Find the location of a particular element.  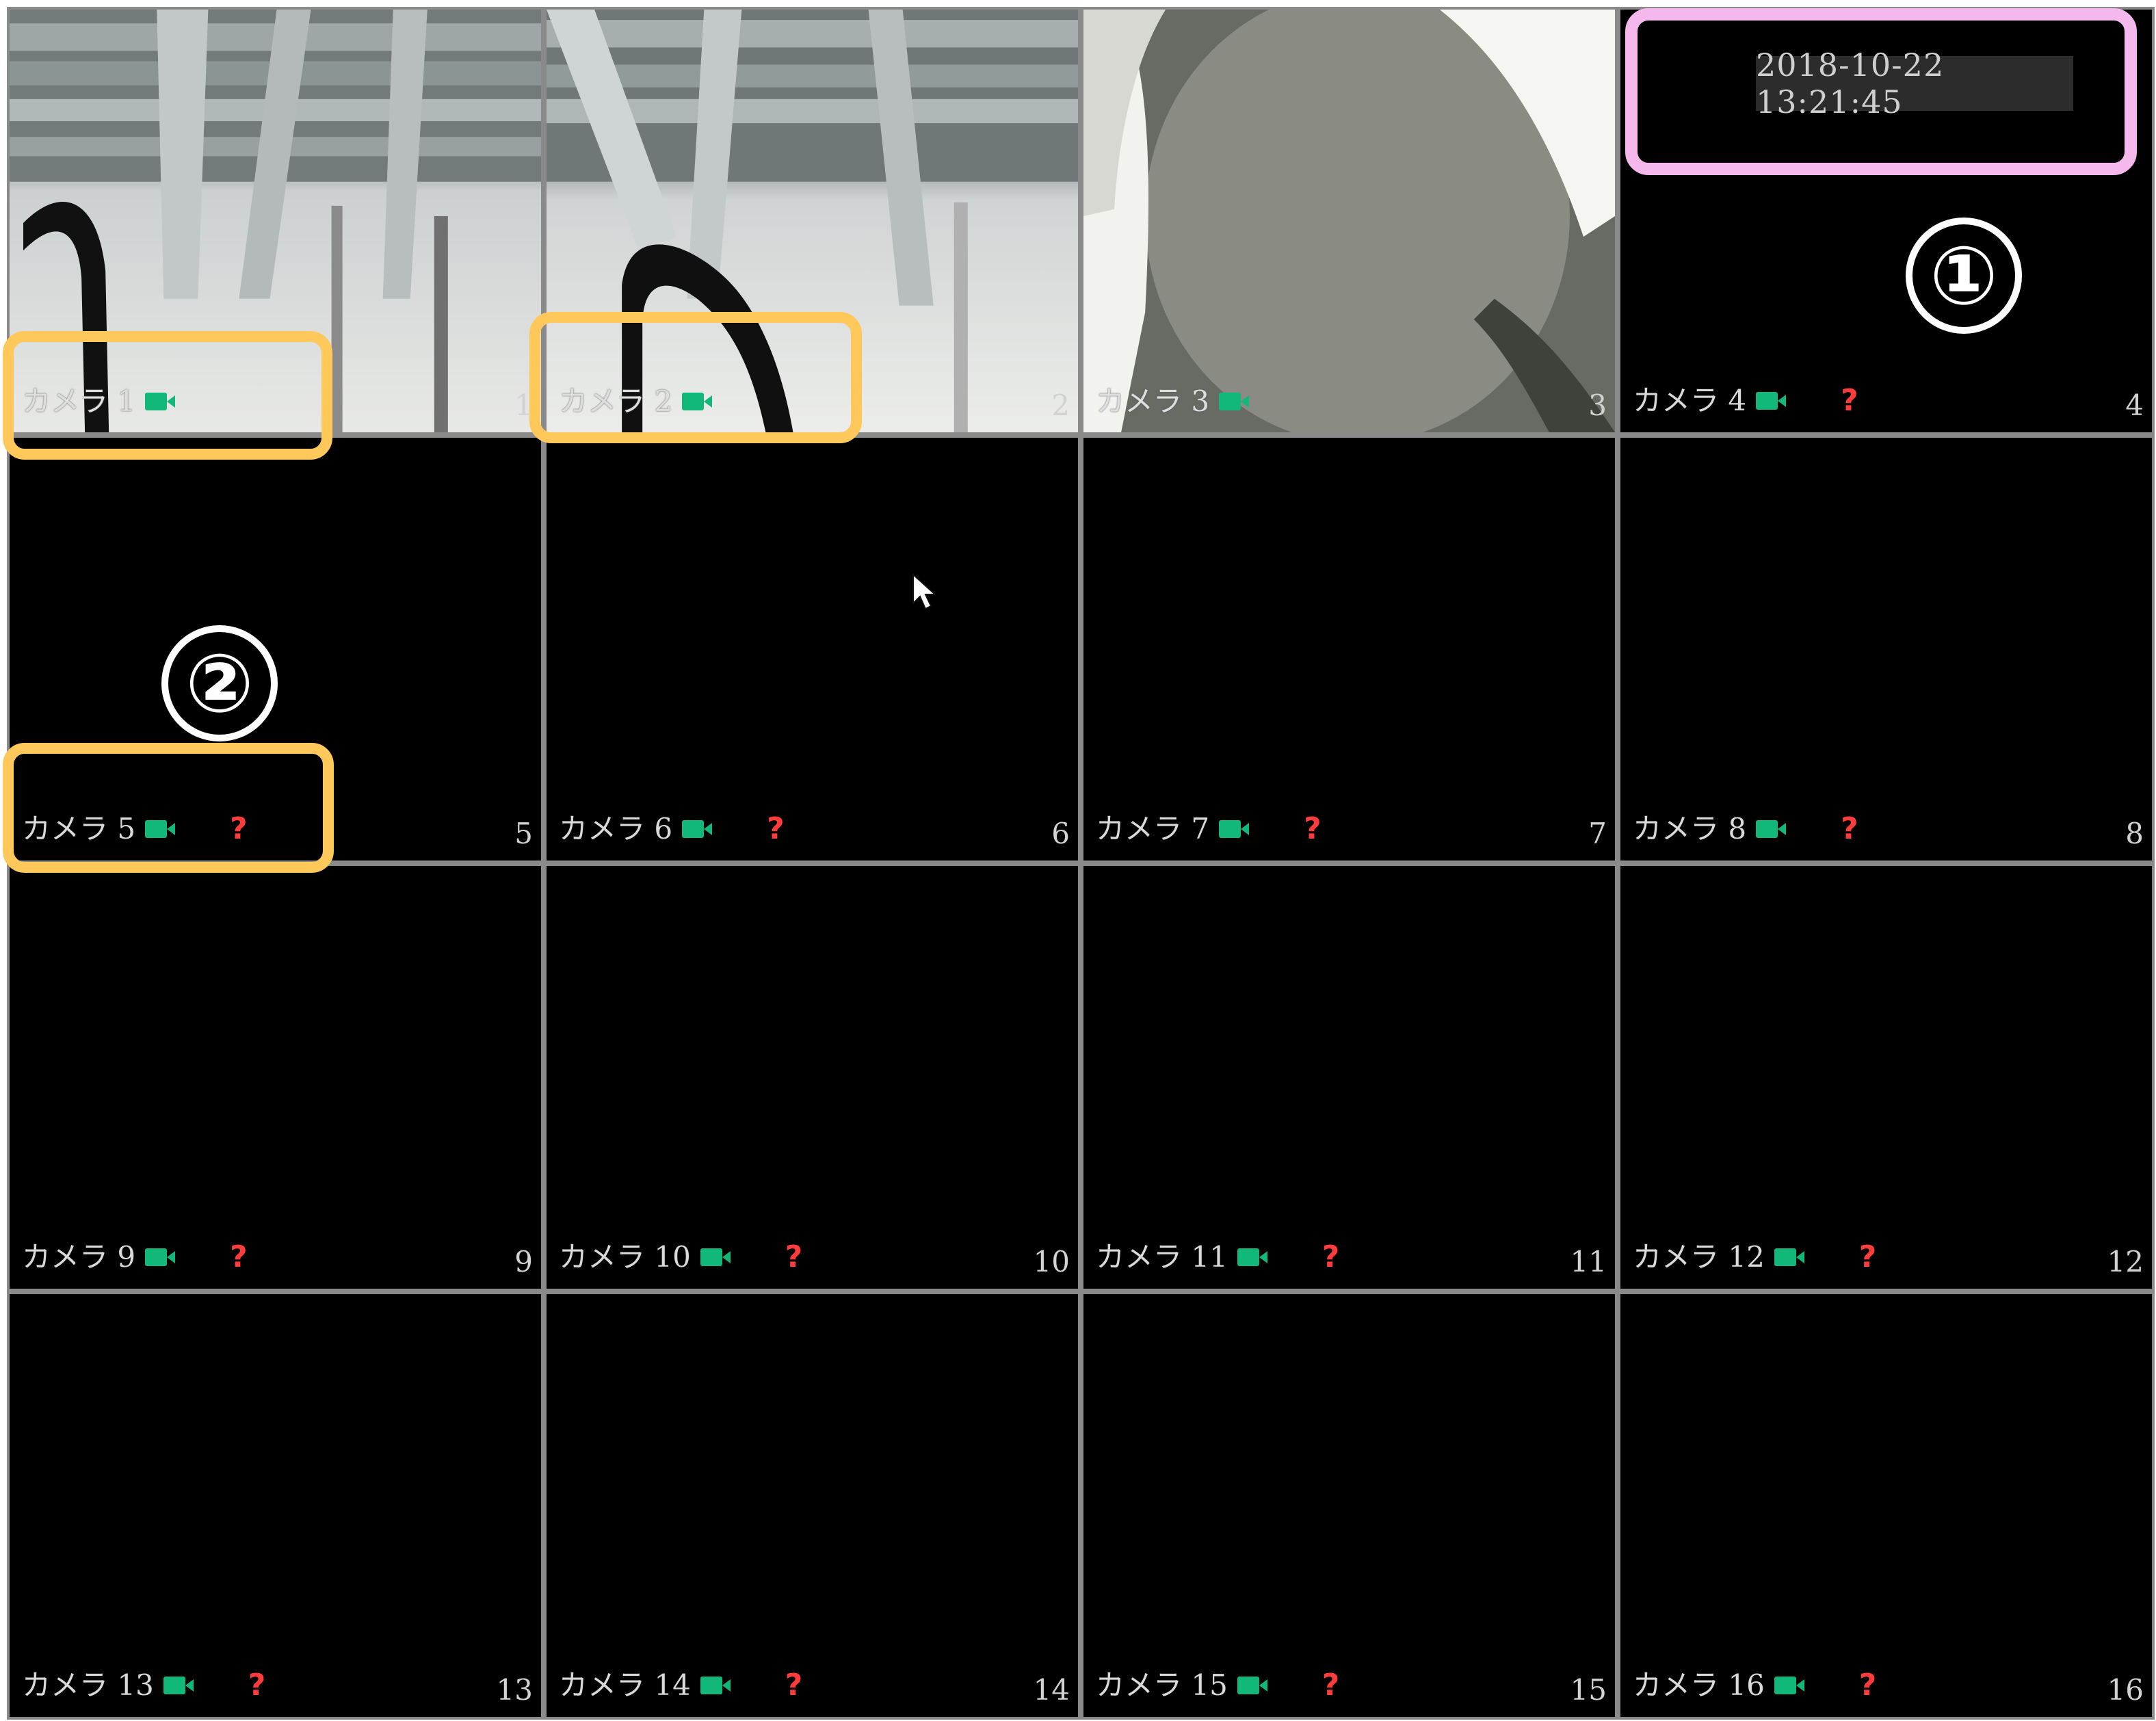

annotation-marker-1: ① is located at coordinates (1964, 276).